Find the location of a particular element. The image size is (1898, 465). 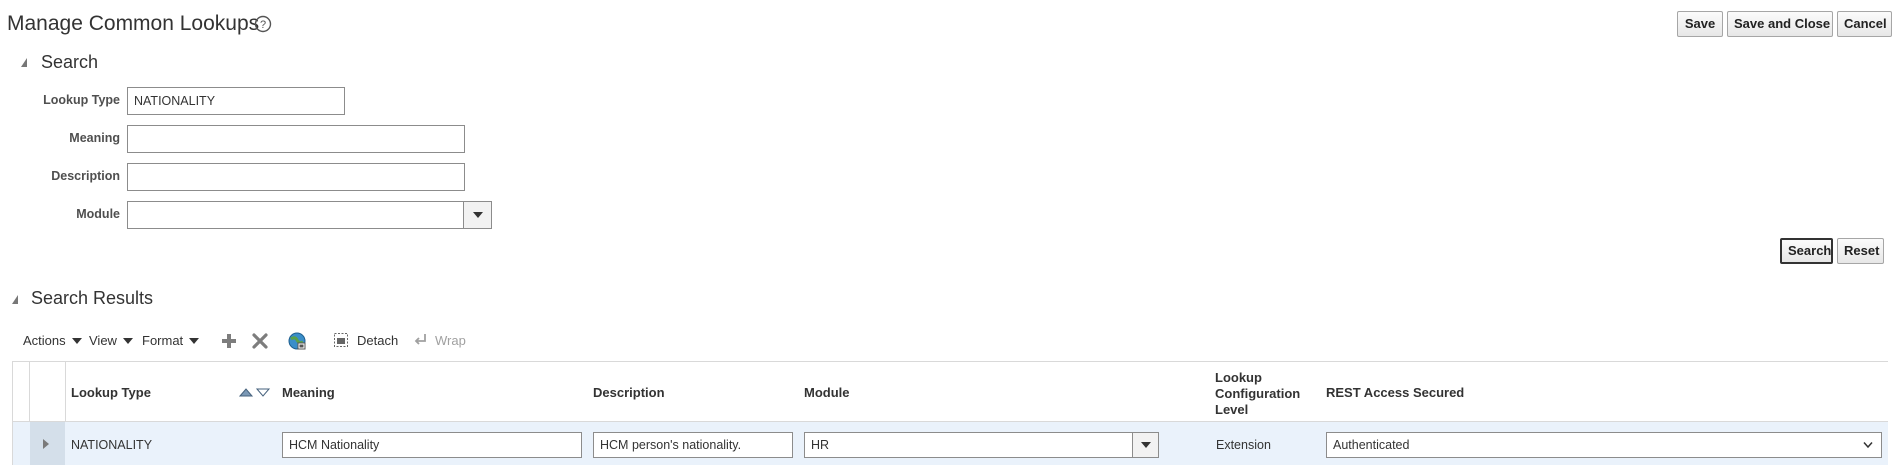

detach-icon is located at coordinates (341, 340).